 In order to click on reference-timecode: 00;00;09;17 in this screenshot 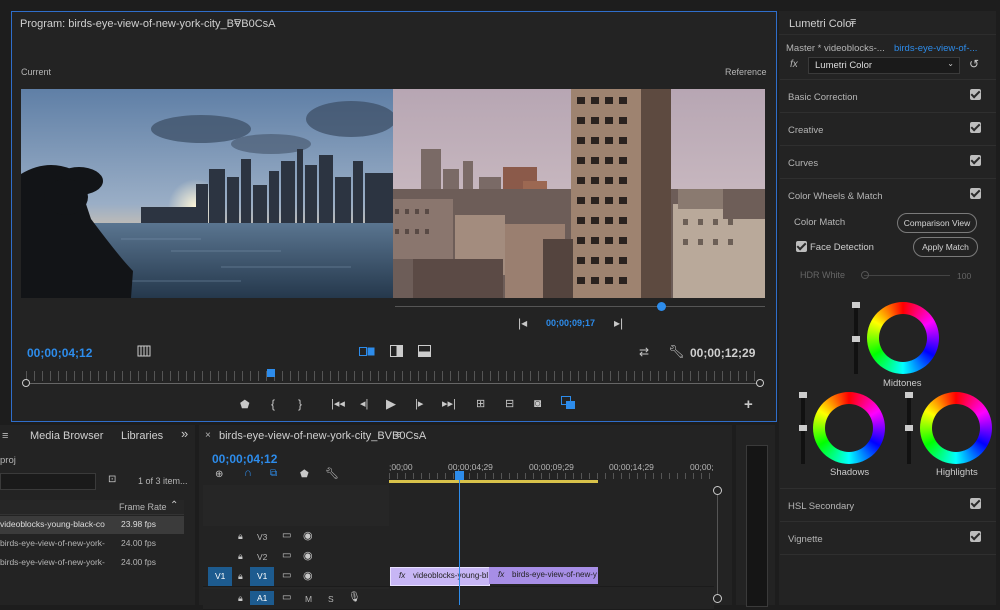, I will do `click(570, 323)`.